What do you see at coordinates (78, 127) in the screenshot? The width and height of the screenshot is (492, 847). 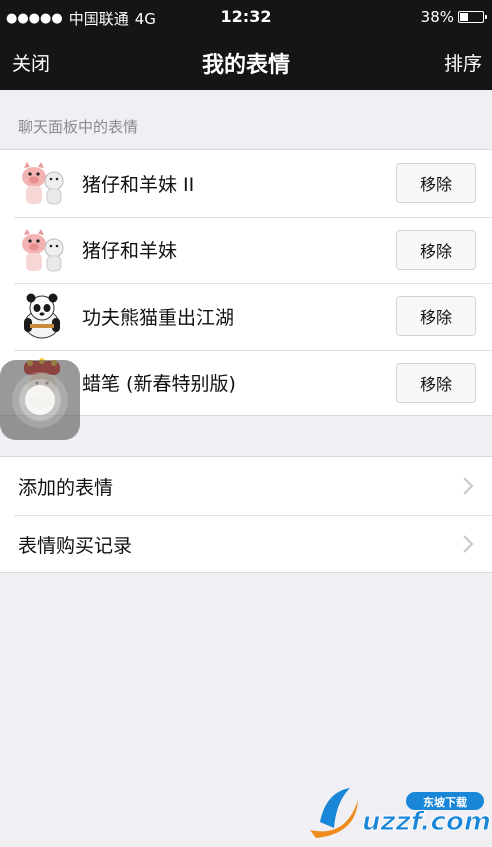 I see `section-header: 聊天面板中的表情` at bounding box center [78, 127].